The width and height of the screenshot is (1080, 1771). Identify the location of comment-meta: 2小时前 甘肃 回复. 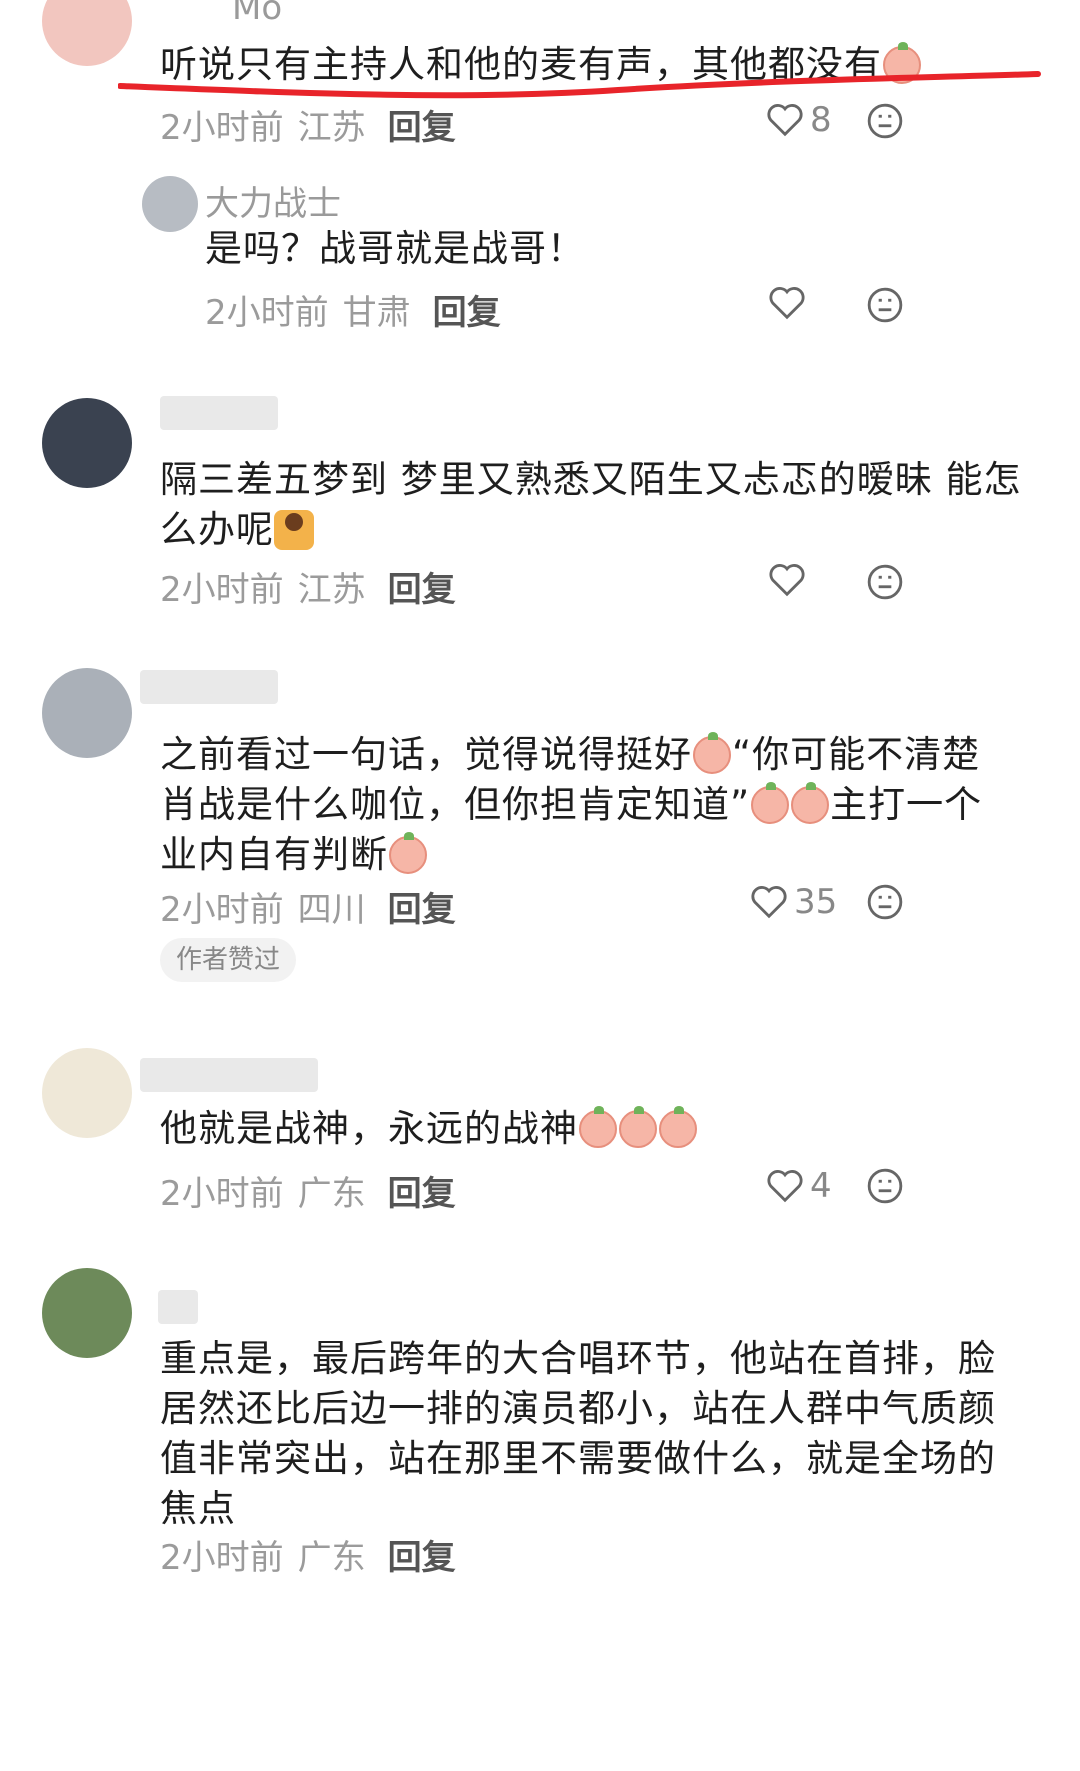
(353, 313).